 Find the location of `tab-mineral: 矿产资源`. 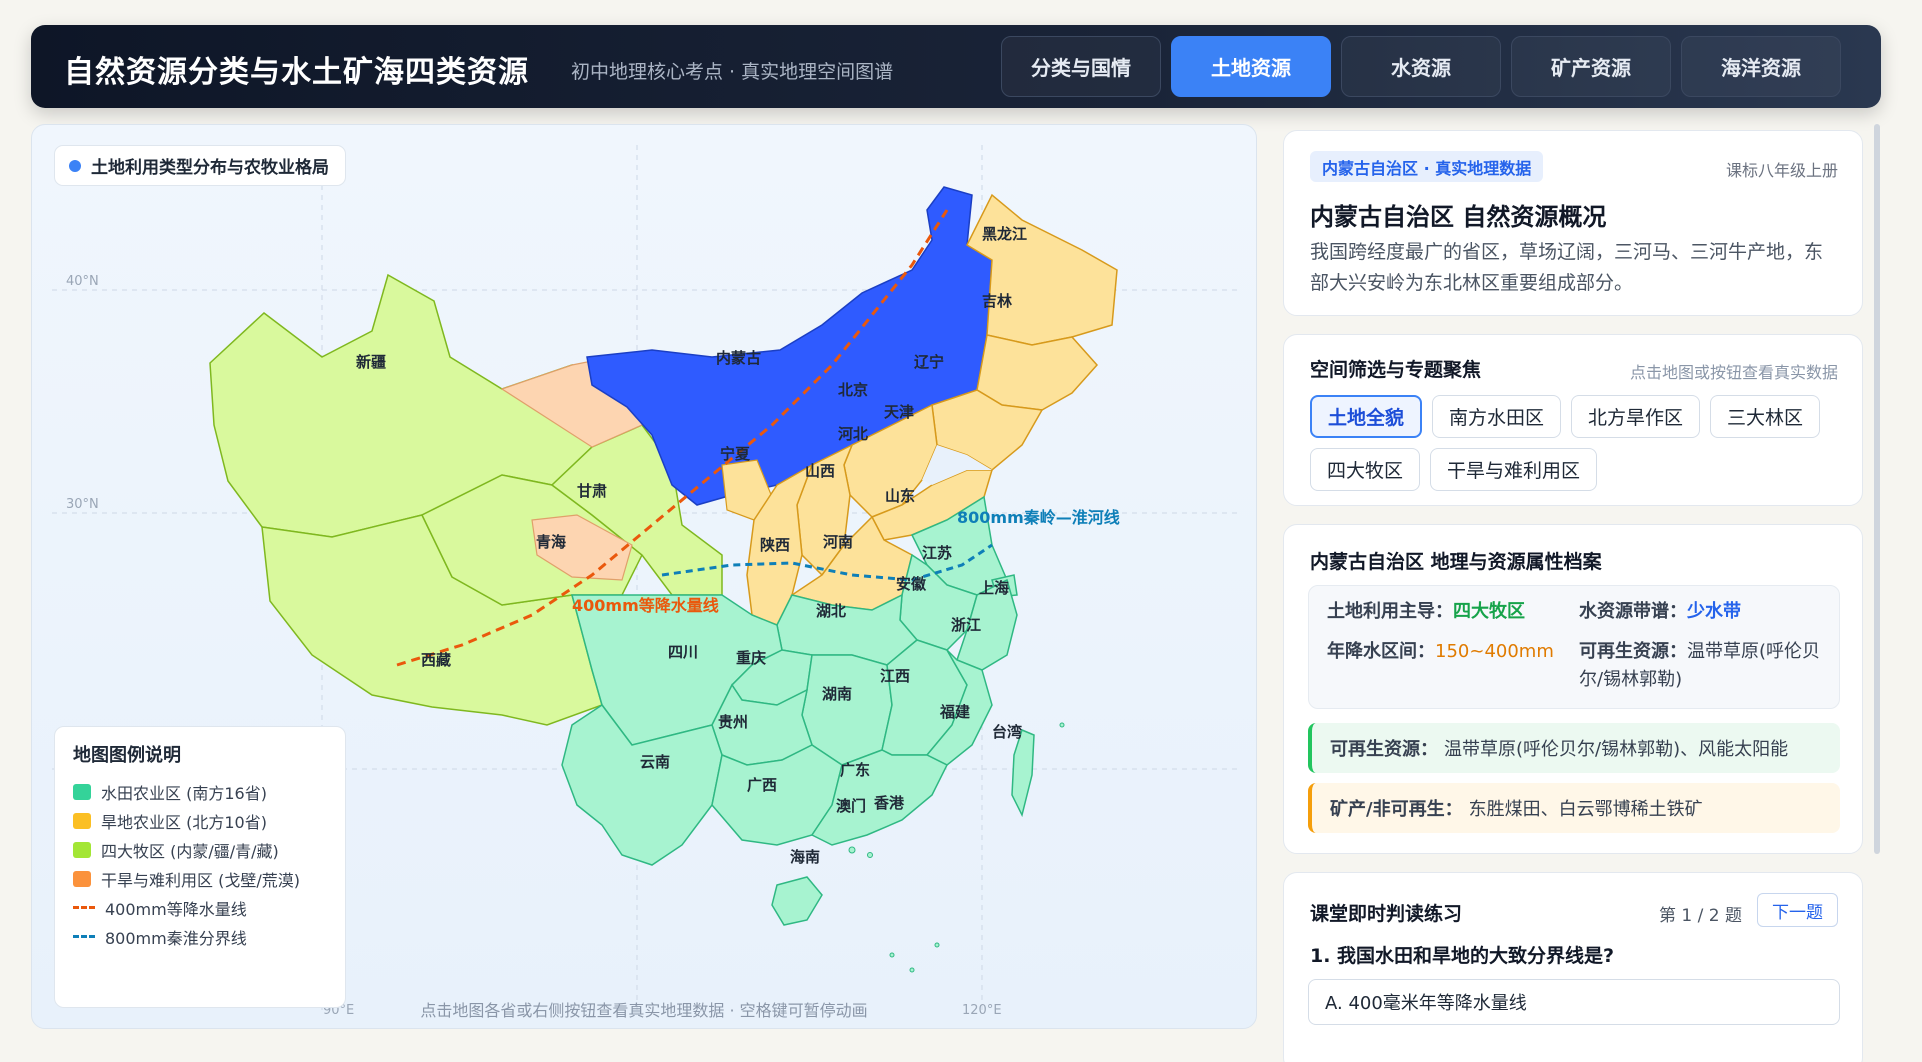

tab-mineral: 矿产资源 is located at coordinates (1591, 66).